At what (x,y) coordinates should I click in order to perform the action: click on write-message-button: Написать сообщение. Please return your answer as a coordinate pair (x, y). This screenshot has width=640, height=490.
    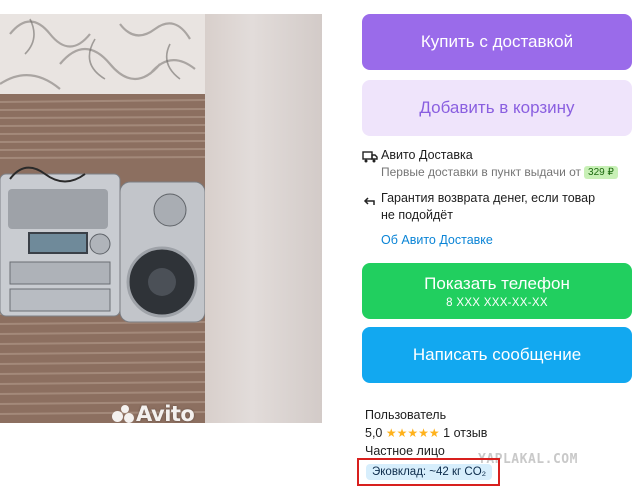
    Looking at the image, I should click on (497, 355).